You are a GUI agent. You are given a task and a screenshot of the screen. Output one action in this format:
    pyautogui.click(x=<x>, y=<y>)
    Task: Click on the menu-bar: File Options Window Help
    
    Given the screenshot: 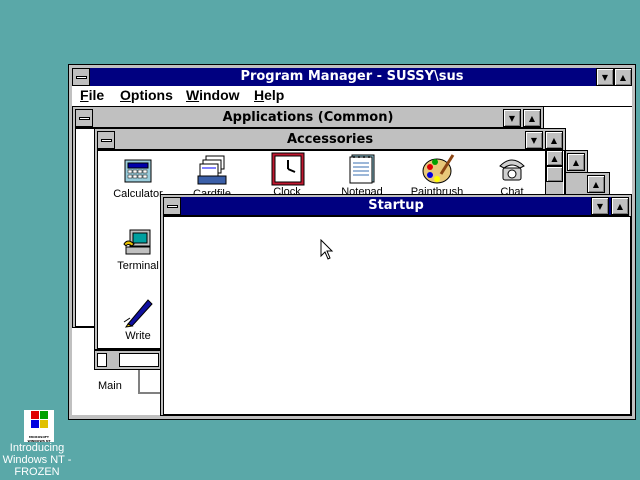 What is the action you would take?
    pyautogui.click(x=352, y=96)
    